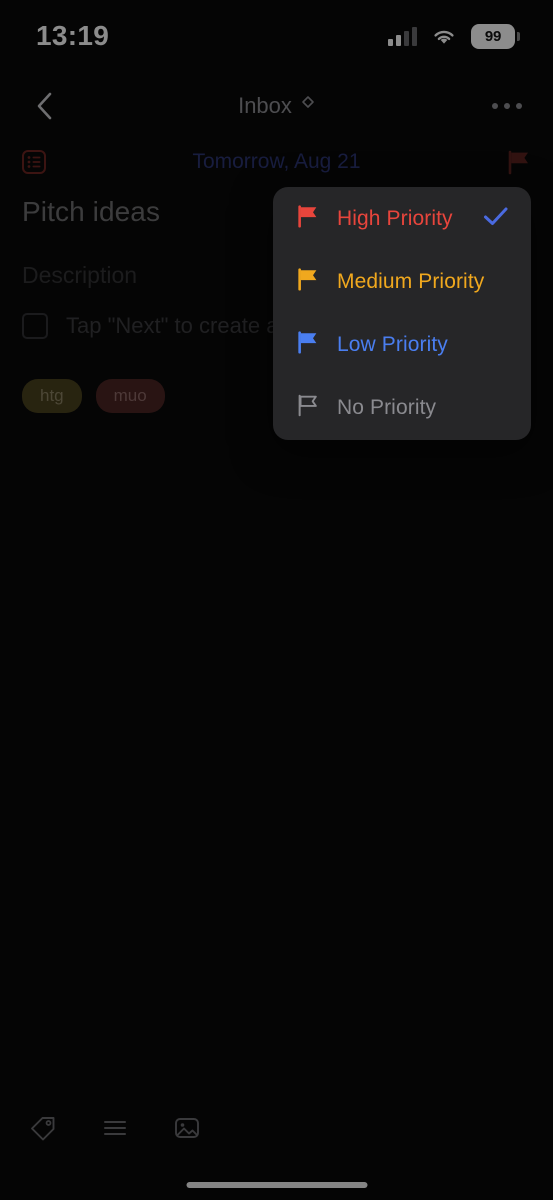 This screenshot has width=553, height=1200. Describe the element at coordinates (395, 218) in the screenshot. I see `menu-item-label: High Priority` at that location.